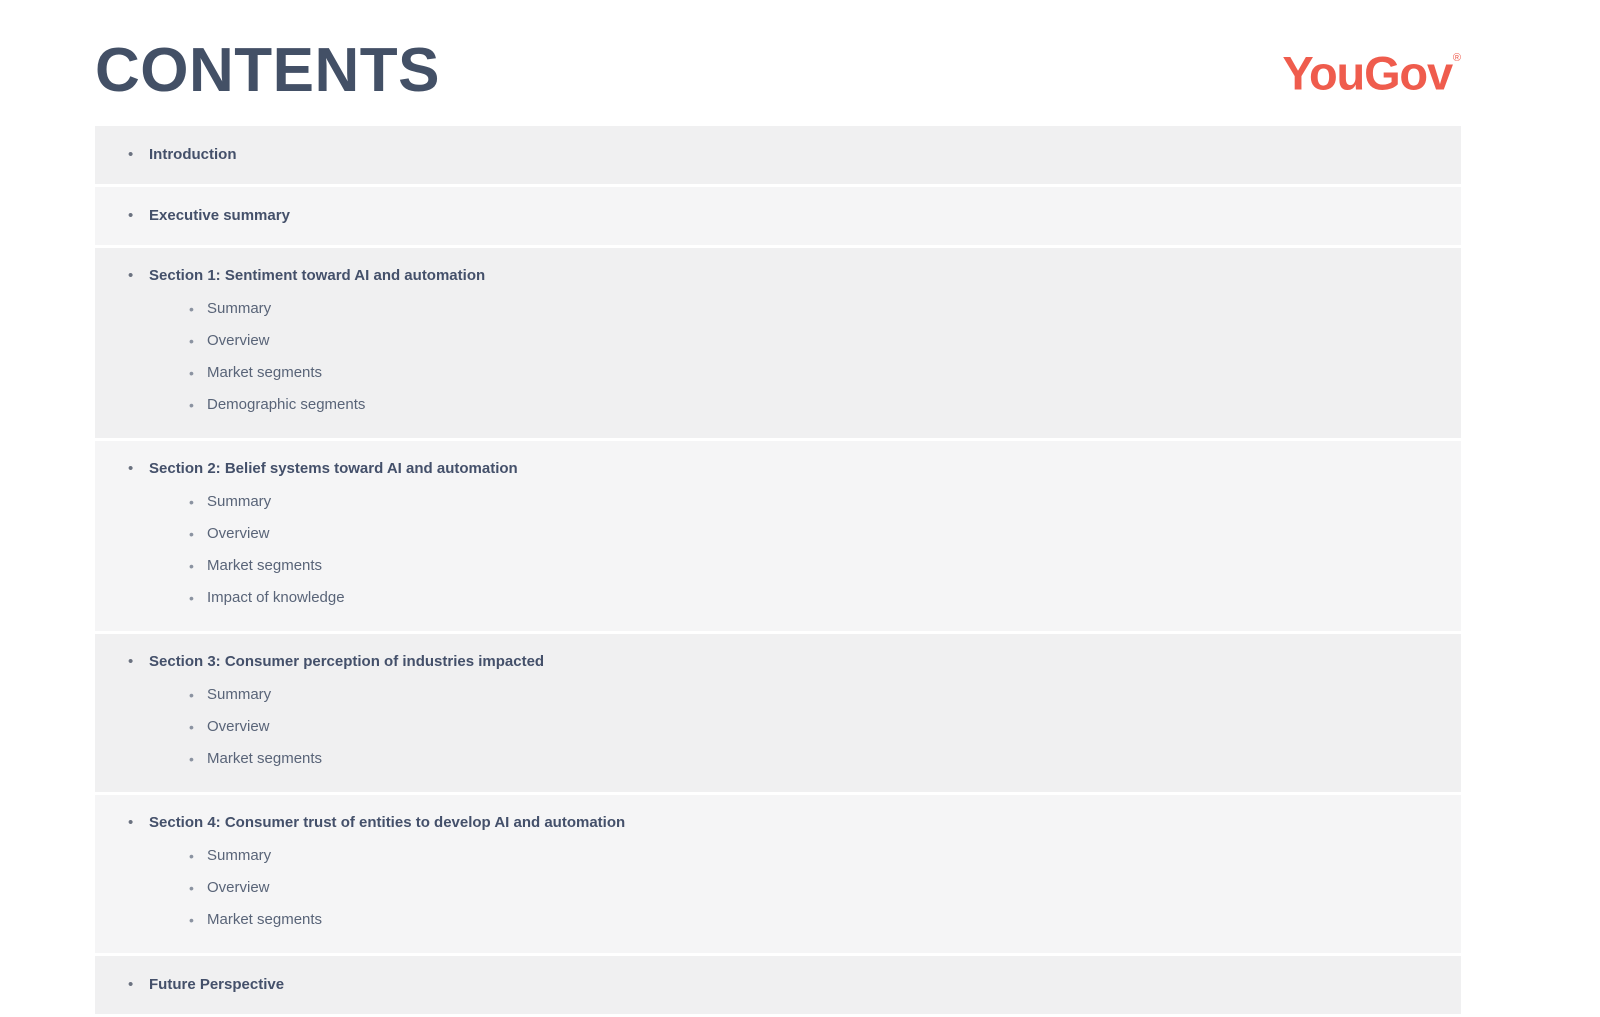 This screenshot has width=1600, height=1017. I want to click on registered-trademark-icon: ®, so click(1456, 58).